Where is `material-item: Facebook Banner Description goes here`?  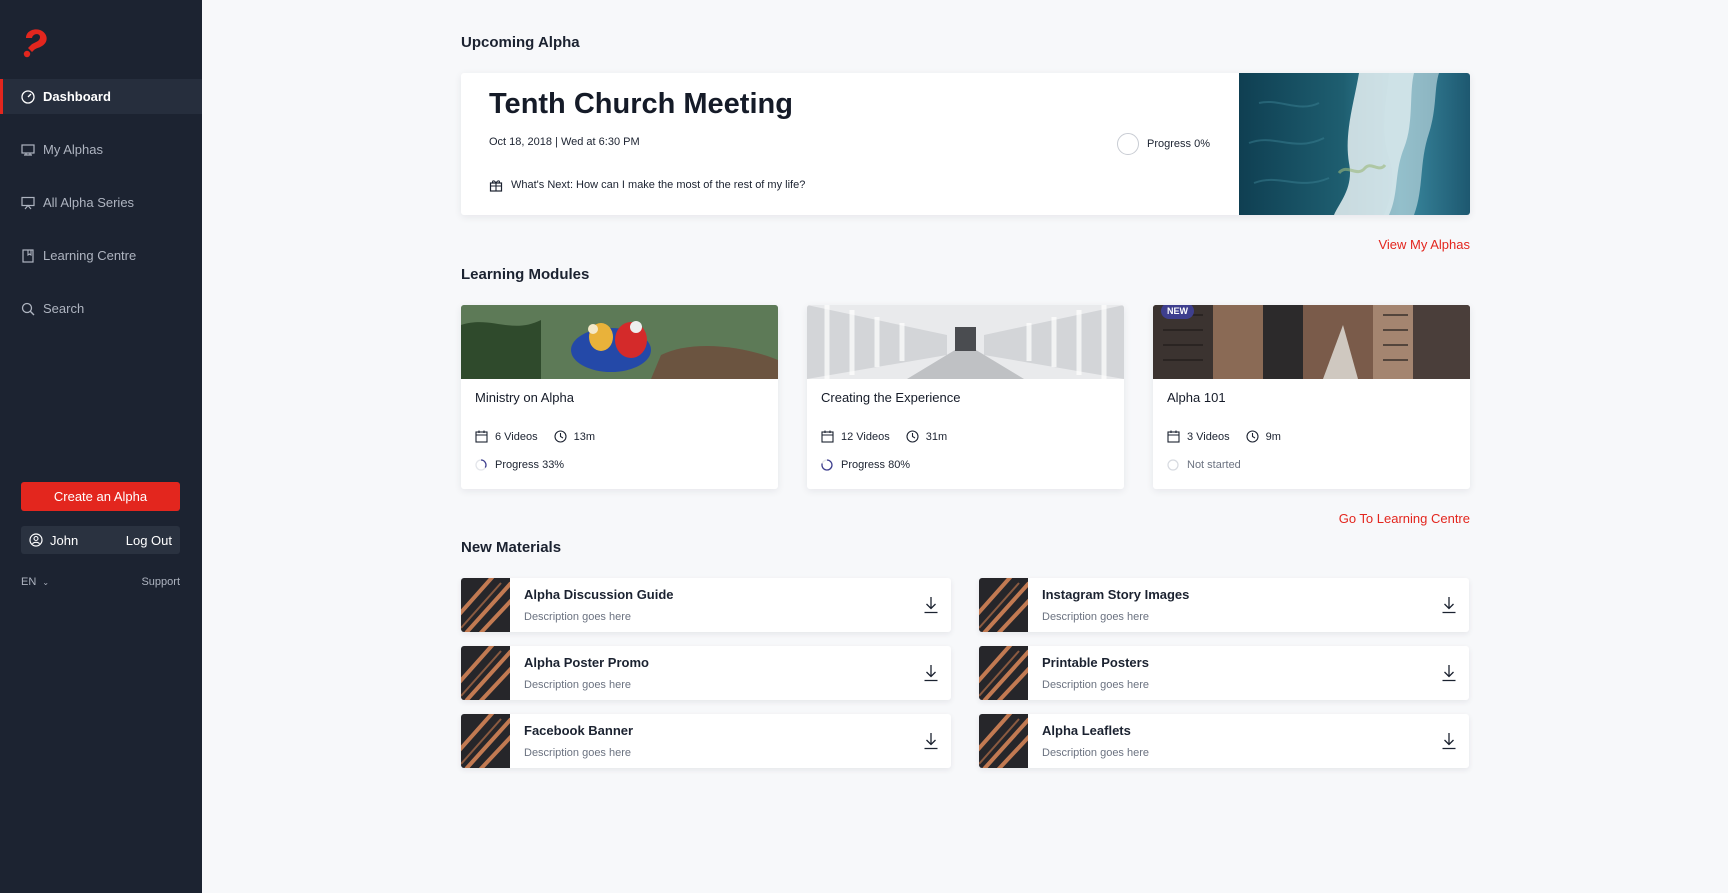
material-item: Facebook Banner Description goes here is located at coordinates (706, 741).